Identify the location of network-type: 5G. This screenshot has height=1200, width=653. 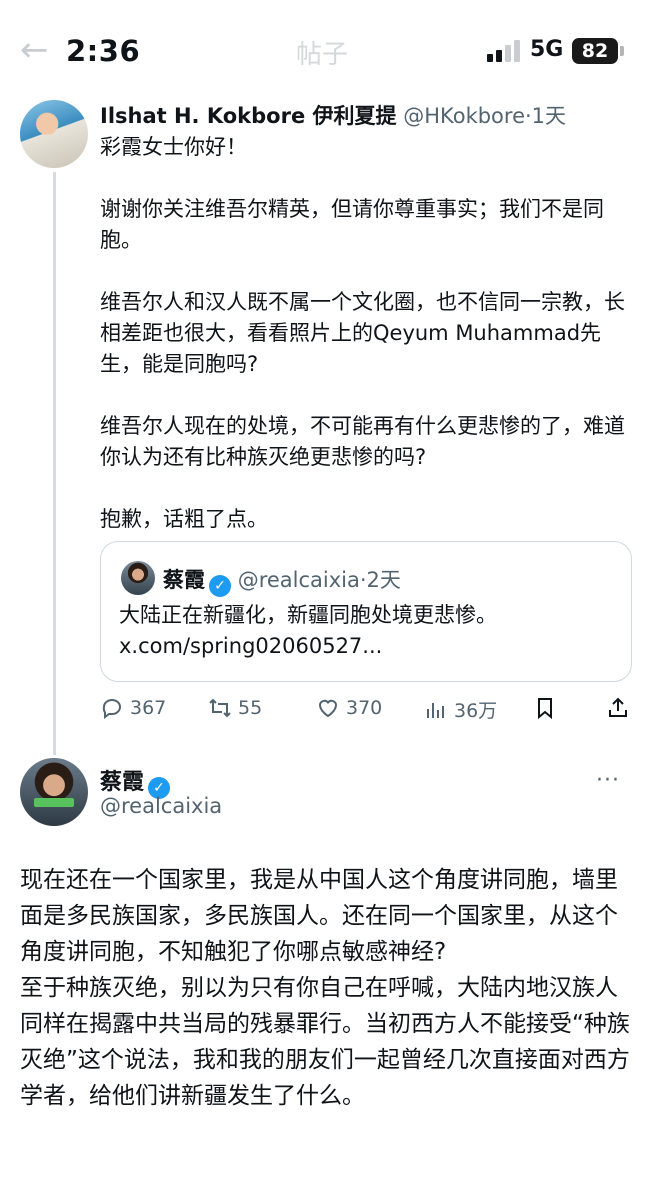
(547, 49).